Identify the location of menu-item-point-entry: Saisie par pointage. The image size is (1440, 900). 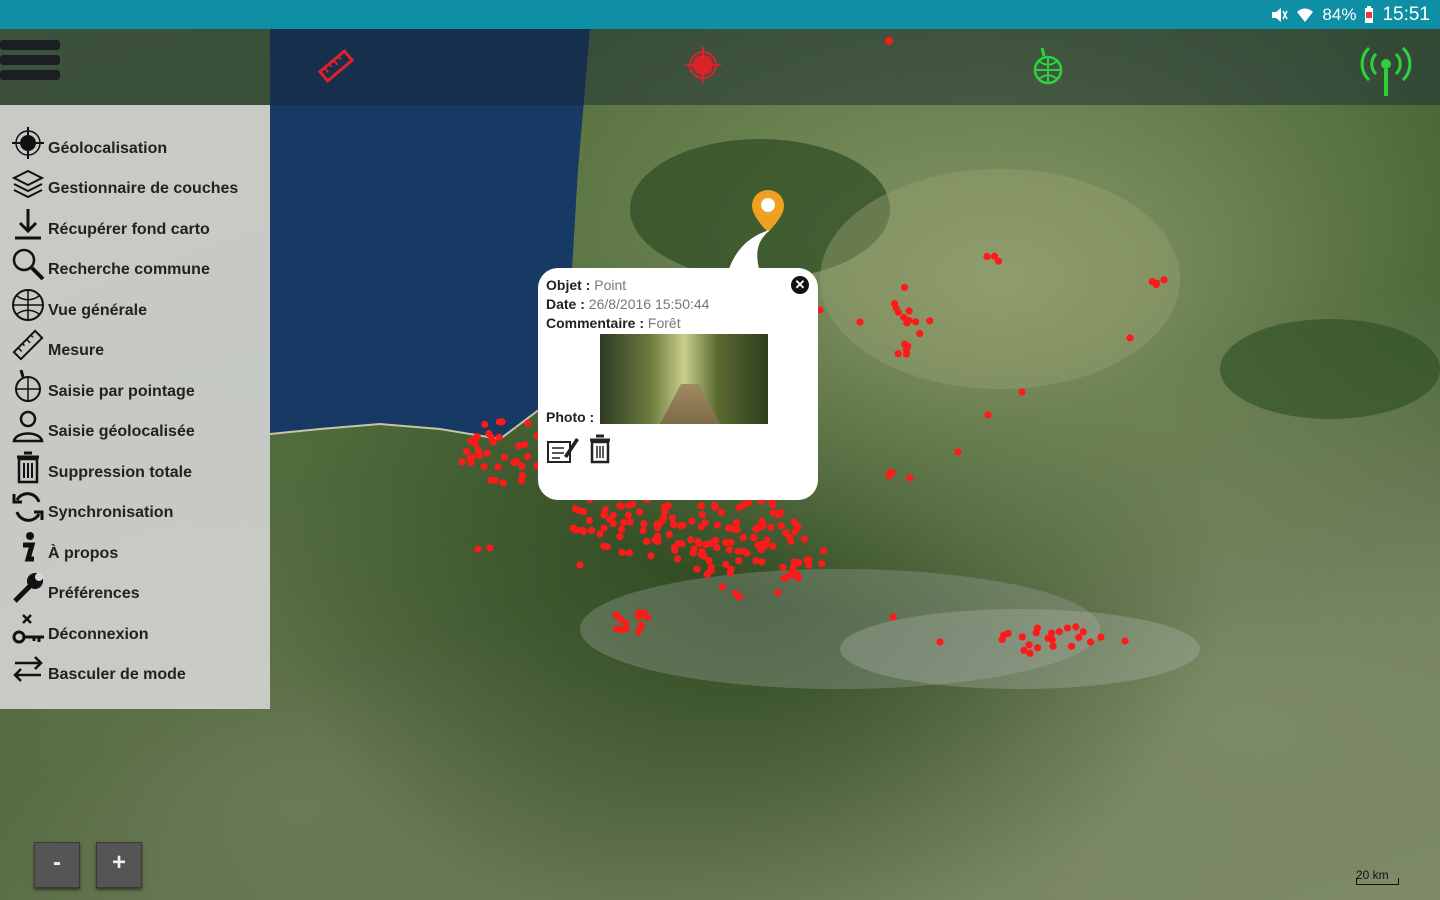
(139, 384).